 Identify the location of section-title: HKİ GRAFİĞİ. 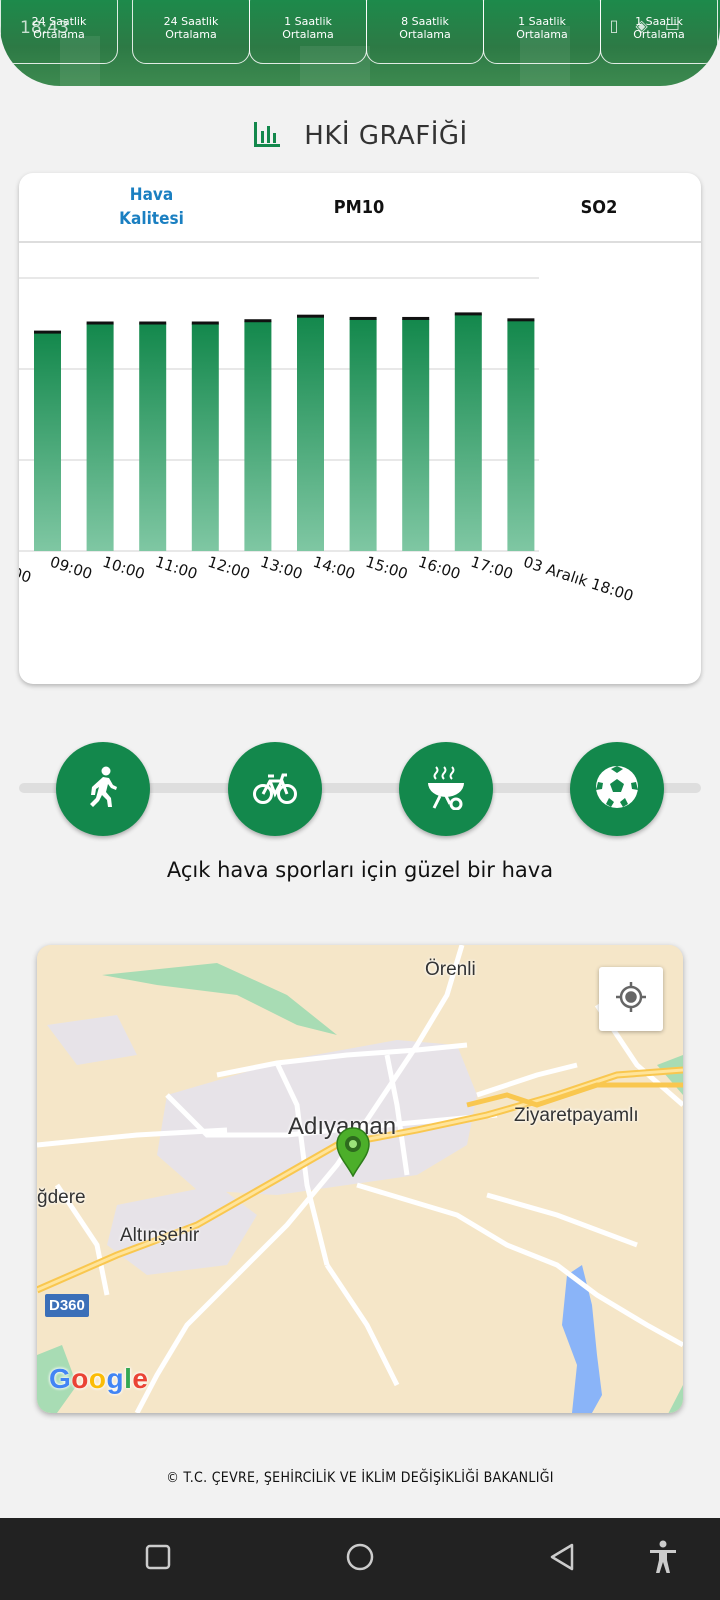
(386, 136).